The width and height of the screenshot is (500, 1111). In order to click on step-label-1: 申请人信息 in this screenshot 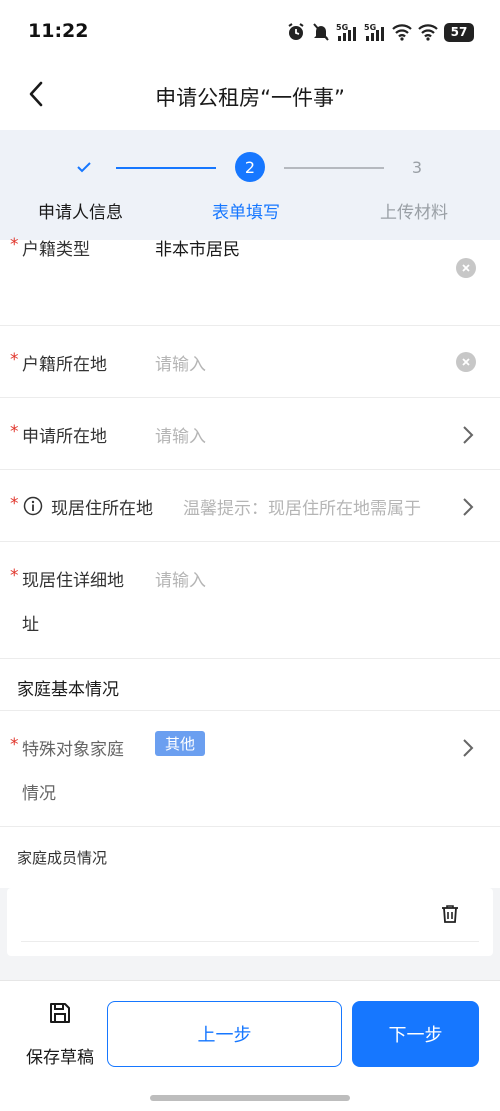, I will do `click(80, 213)`.